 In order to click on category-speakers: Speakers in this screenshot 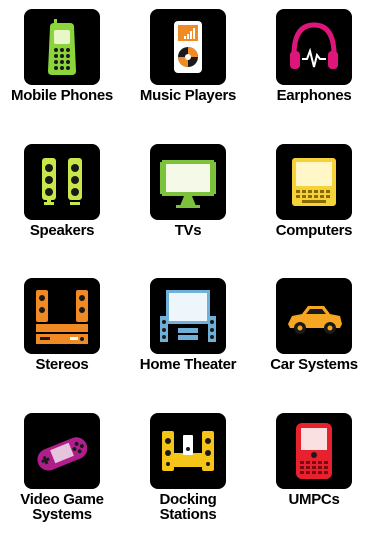, I will do `click(62, 200)`.